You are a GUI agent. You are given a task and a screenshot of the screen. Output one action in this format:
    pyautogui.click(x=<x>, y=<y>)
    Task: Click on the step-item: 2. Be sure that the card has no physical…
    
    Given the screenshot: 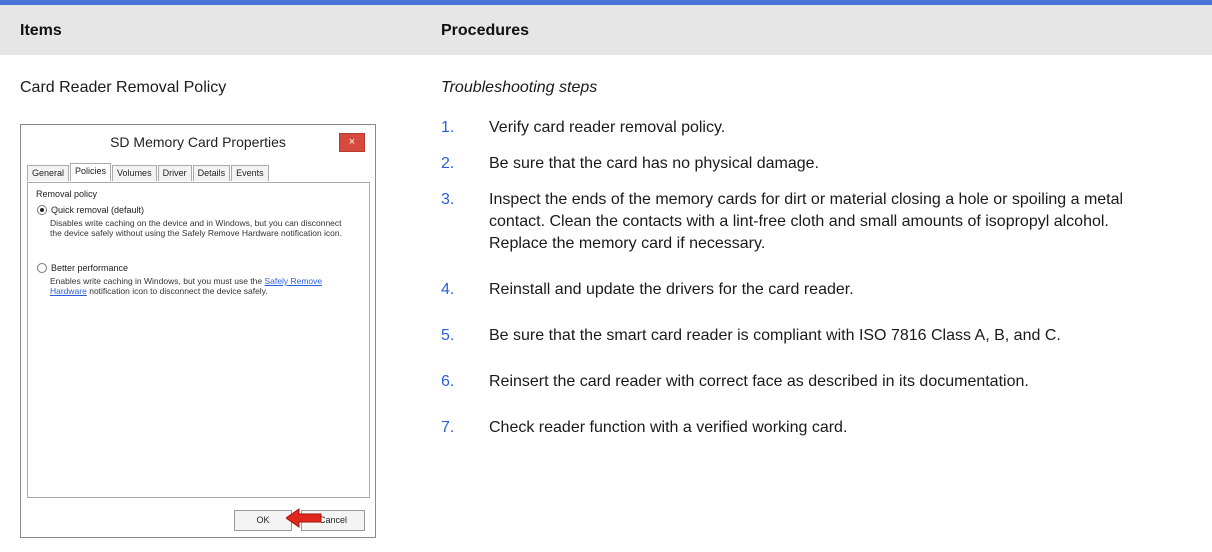 What is the action you would take?
    pyautogui.click(x=821, y=164)
    